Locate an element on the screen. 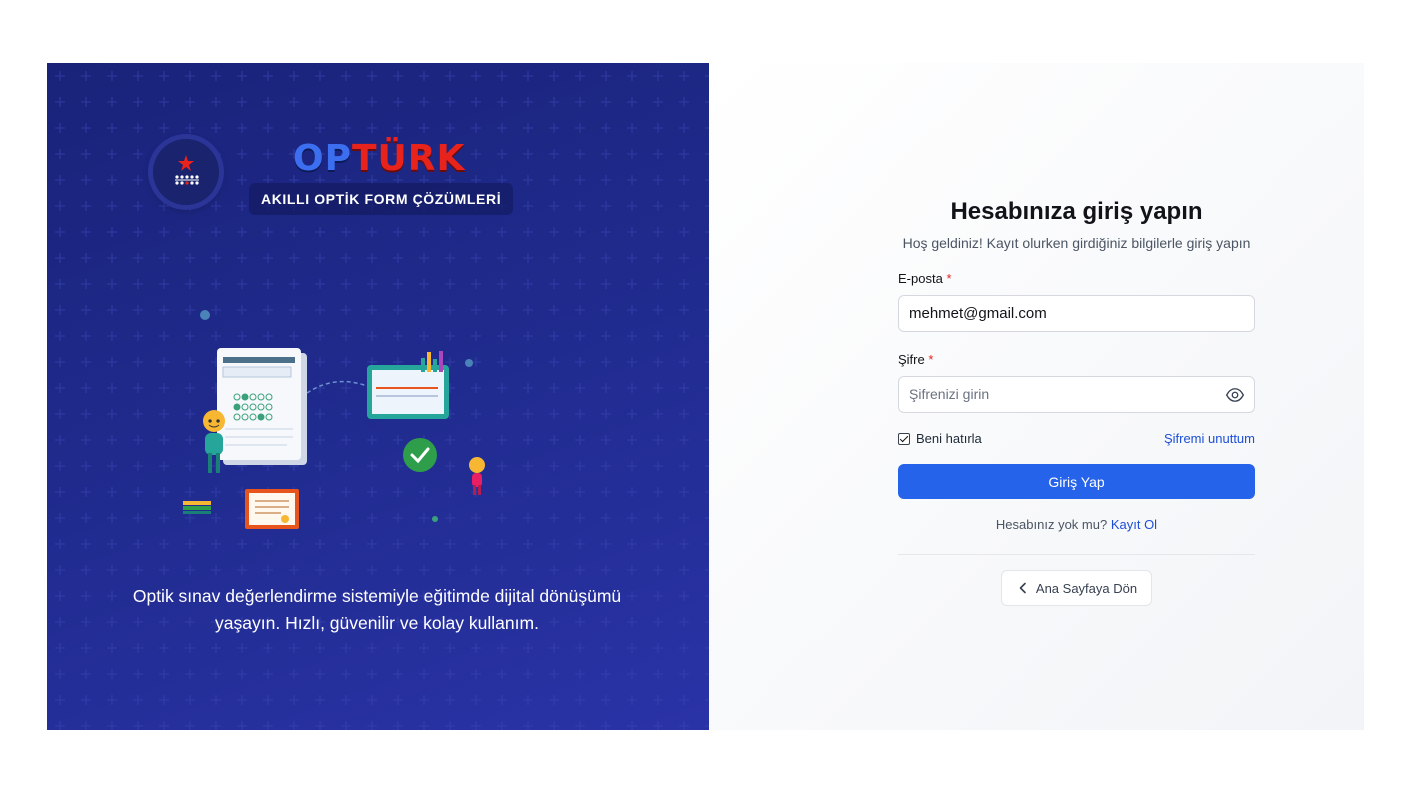 The width and height of the screenshot is (1411, 788). brand-name-op: OP is located at coordinates (322, 158).